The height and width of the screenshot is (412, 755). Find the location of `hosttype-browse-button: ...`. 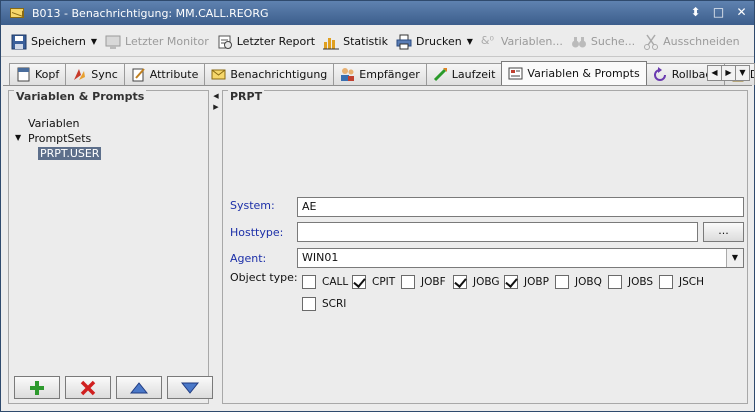

hosttype-browse-button: ... is located at coordinates (723, 232).